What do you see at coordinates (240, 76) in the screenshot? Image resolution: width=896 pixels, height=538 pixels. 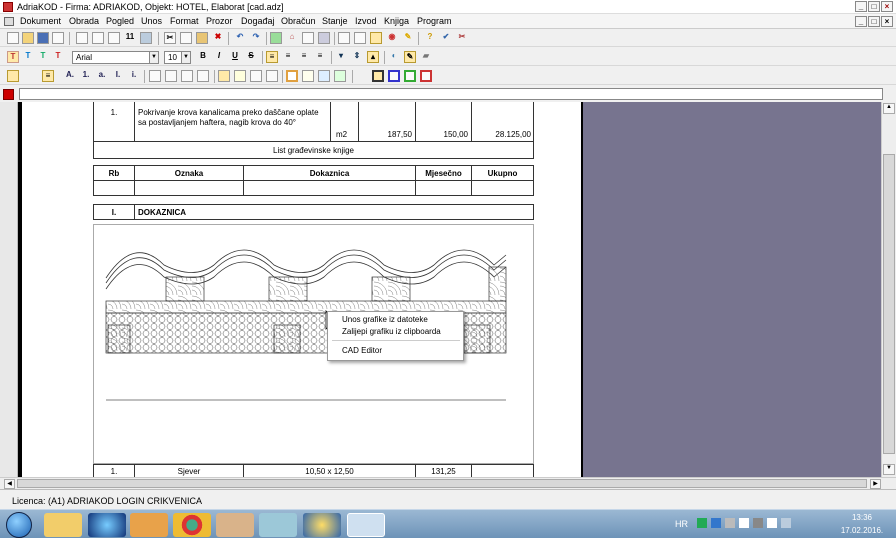 I see `shading-2-icon` at bounding box center [240, 76].